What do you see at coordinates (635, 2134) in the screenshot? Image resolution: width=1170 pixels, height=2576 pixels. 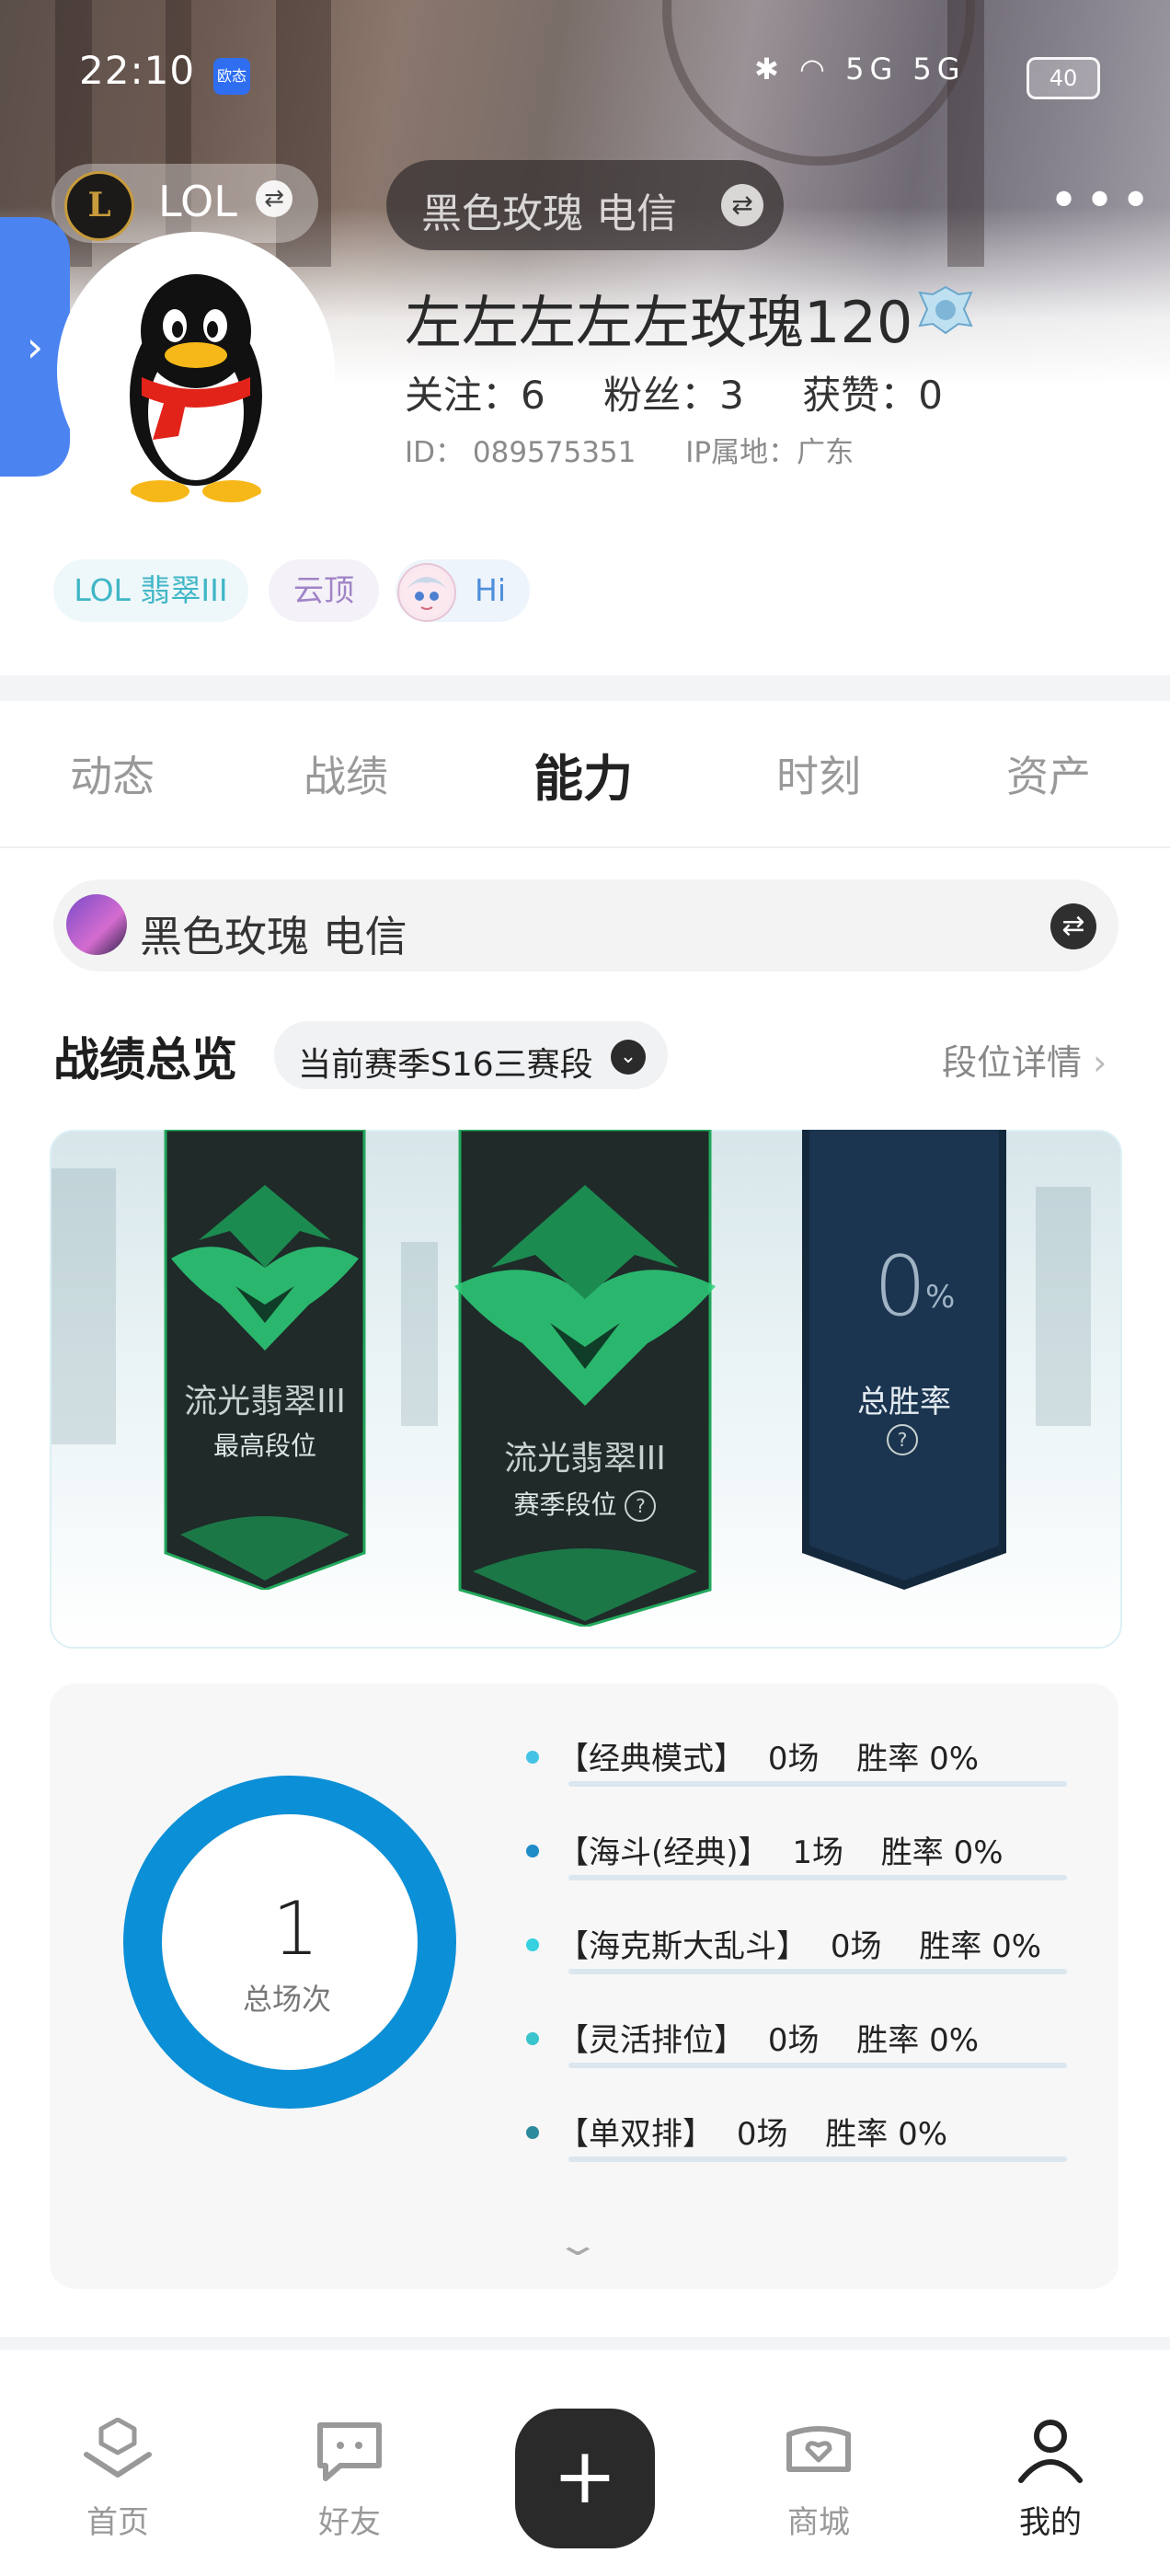 I see `mode-name: 【单双排】` at bounding box center [635, 2134].